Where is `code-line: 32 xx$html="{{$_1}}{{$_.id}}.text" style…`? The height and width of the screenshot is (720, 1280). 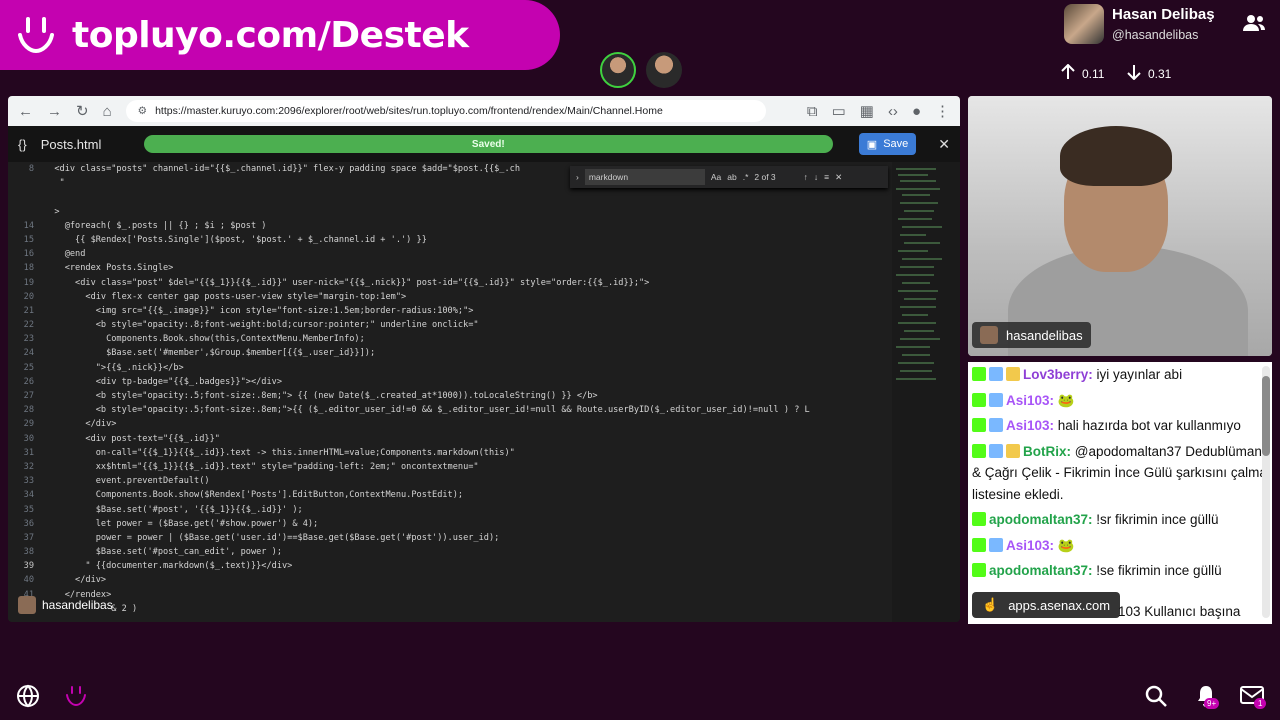 code-line: 32 xx$html="{{$_1}}{{$_.id}}.text" style… is located at coordinates (448, 467).